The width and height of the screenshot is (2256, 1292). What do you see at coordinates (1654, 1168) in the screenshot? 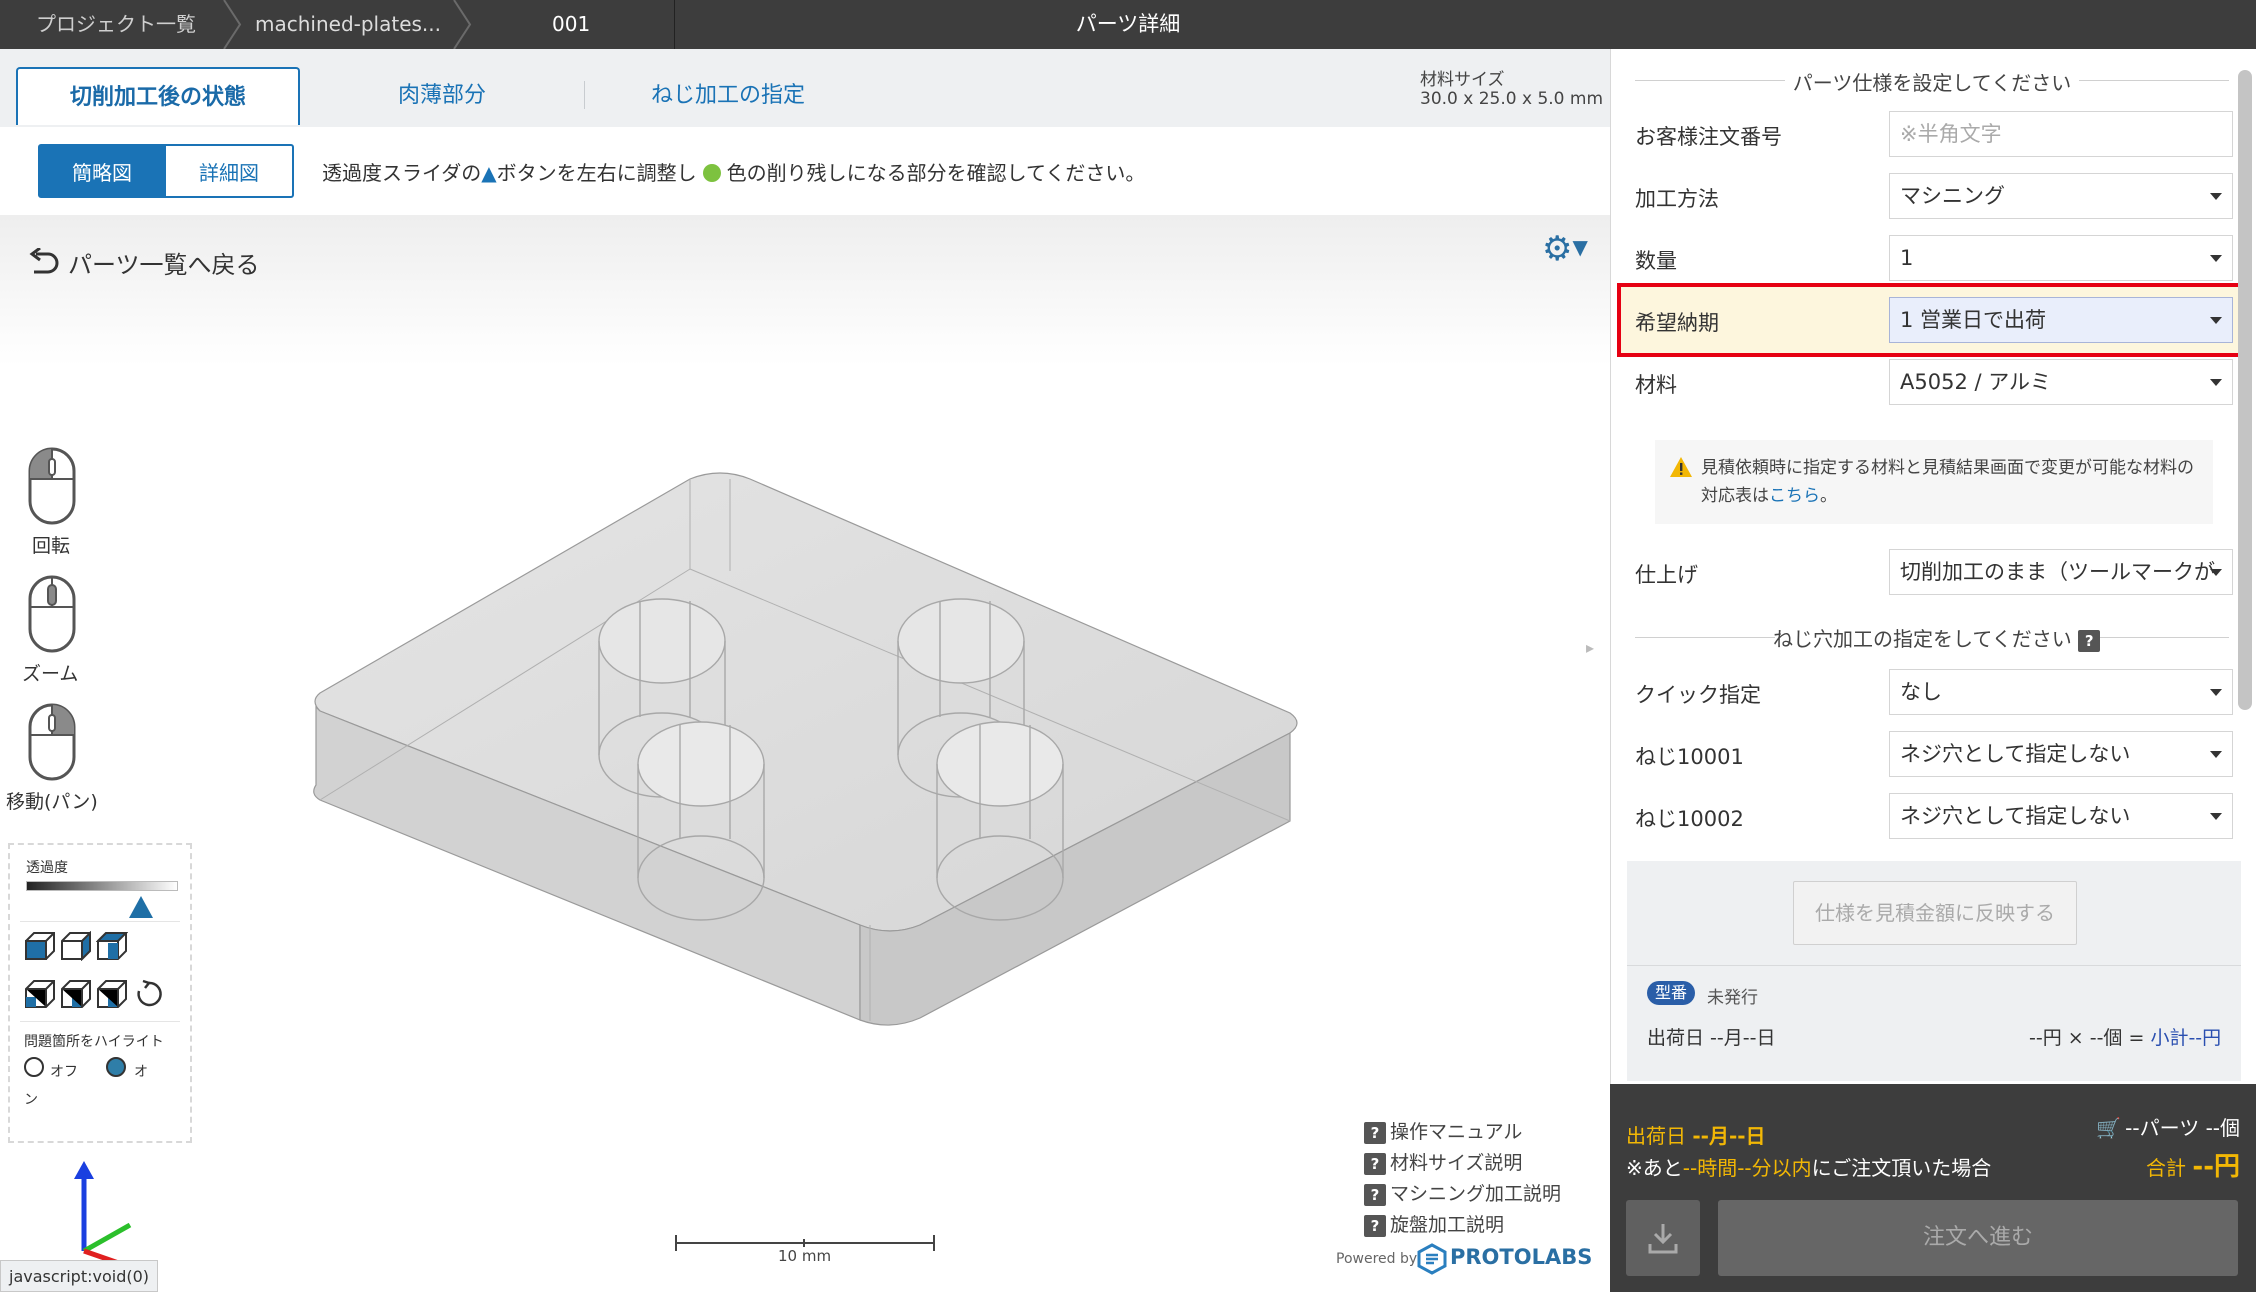
I see `deadline-prefix: ※あと` at bounding box center [1654, 1168].